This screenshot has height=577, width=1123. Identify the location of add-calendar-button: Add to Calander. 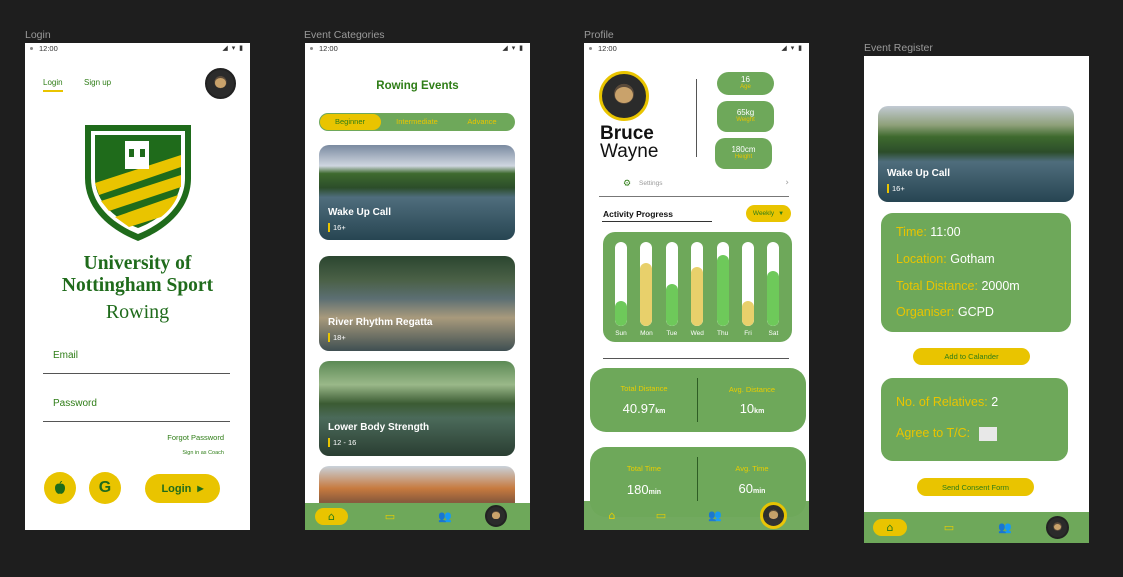
(971, 356).